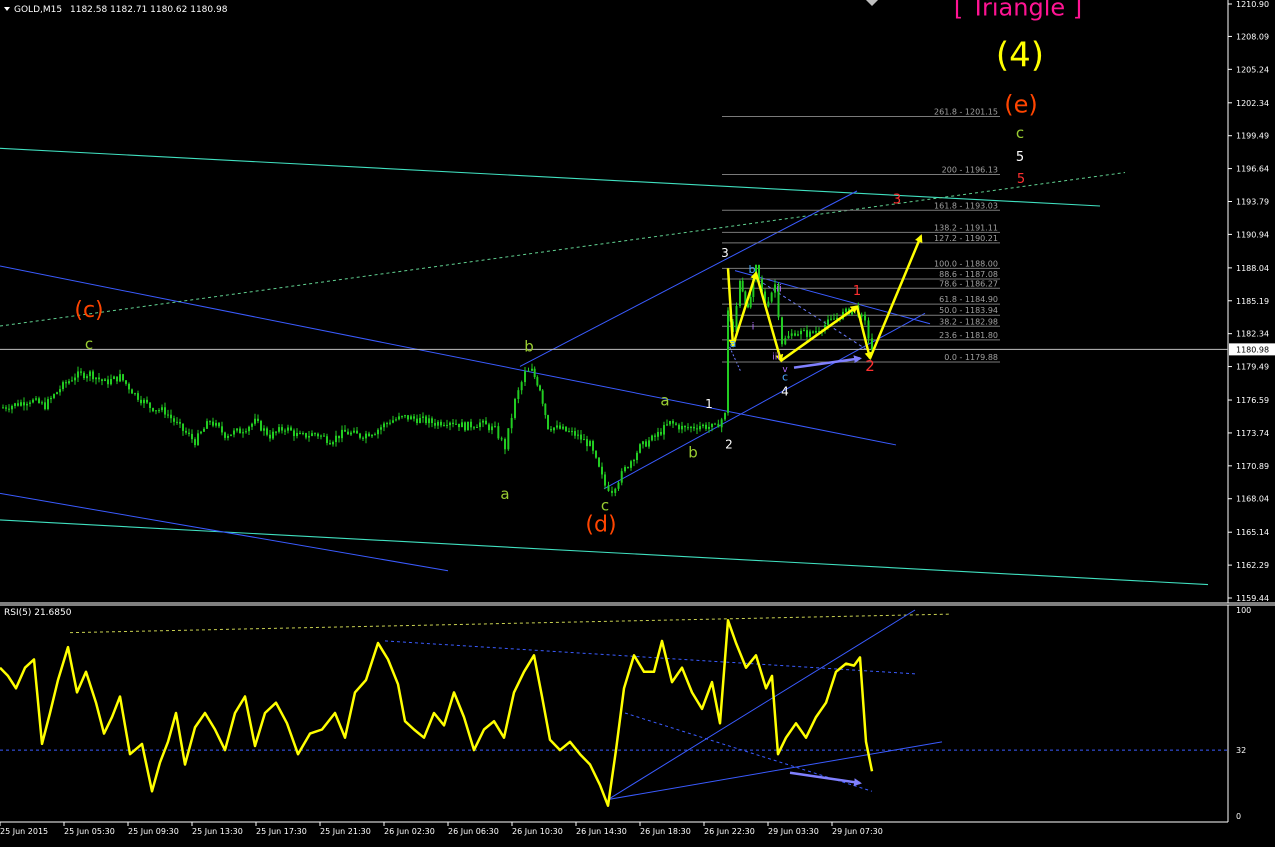  I want to click on fib-level-label: 61.8 - 1184.90, so click(968, 299).